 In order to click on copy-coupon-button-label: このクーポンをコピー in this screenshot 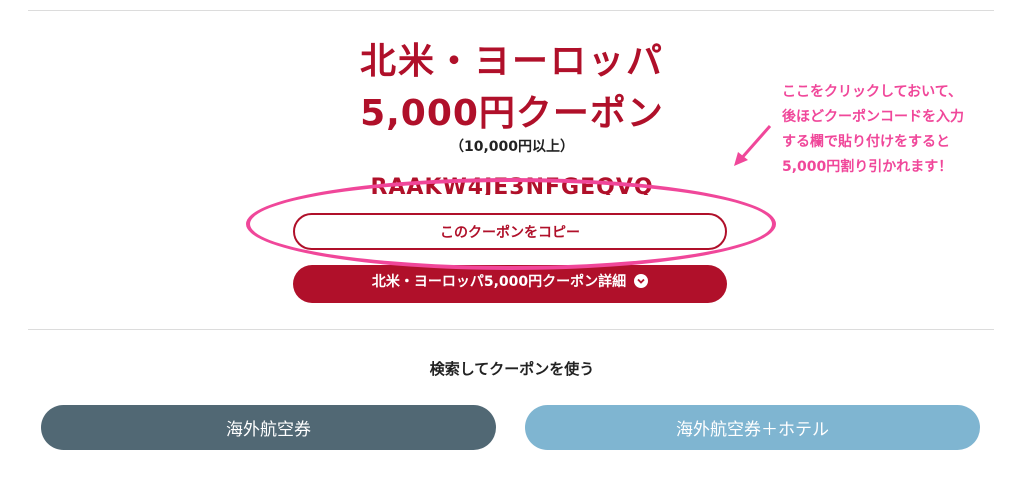, I will do `click(510, 232)`.